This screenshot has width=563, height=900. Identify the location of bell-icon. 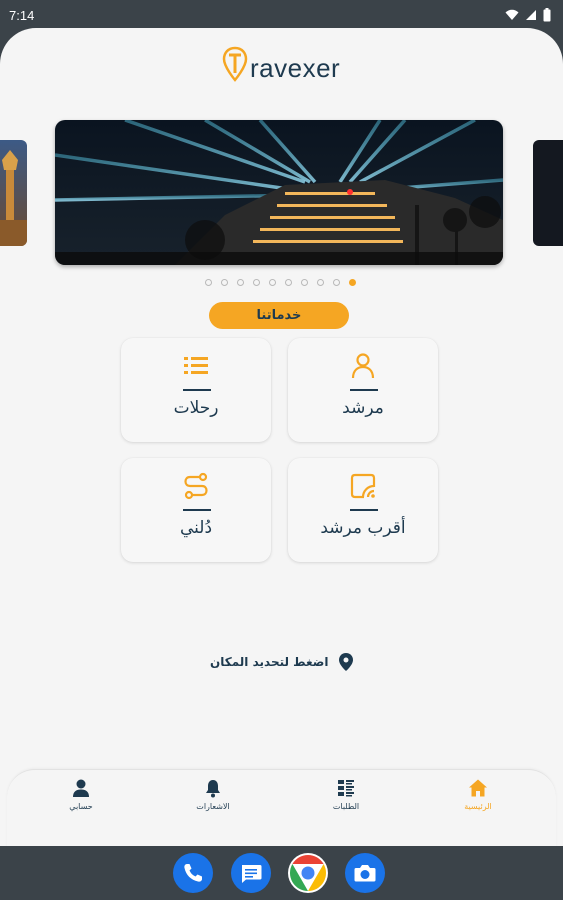
(213, 789).